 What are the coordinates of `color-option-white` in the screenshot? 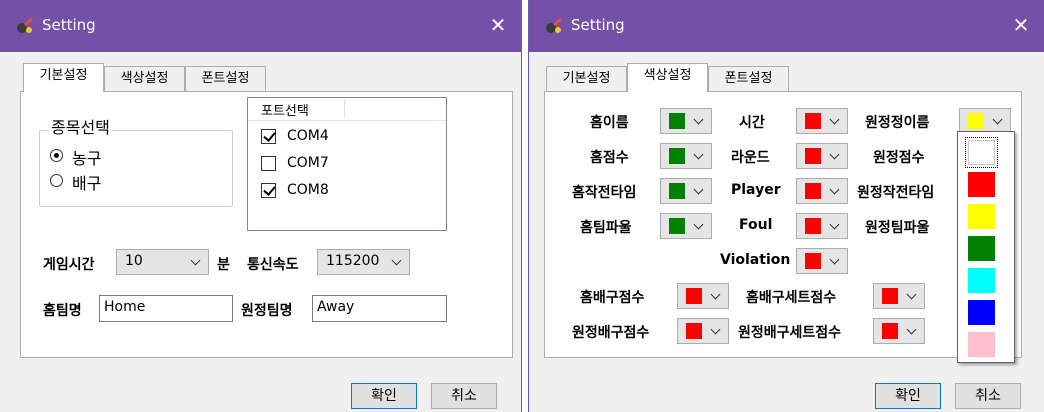 It's located at (981, 152).